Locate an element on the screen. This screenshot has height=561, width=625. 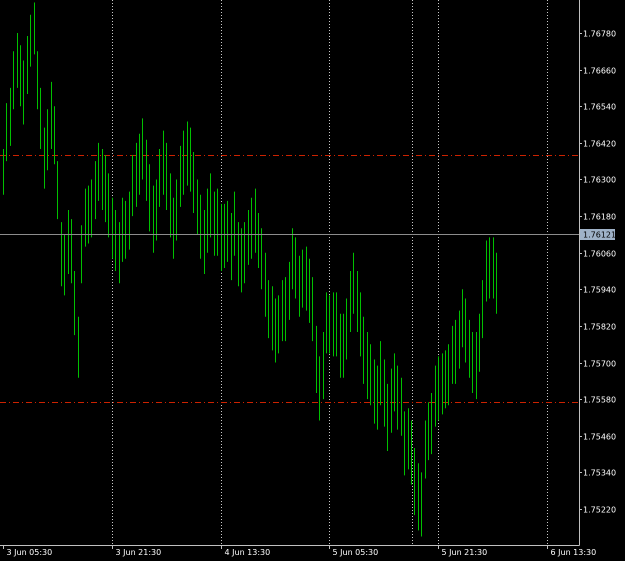
current-price-badge-group: 1.76121 is located at coordinates (598, 234).